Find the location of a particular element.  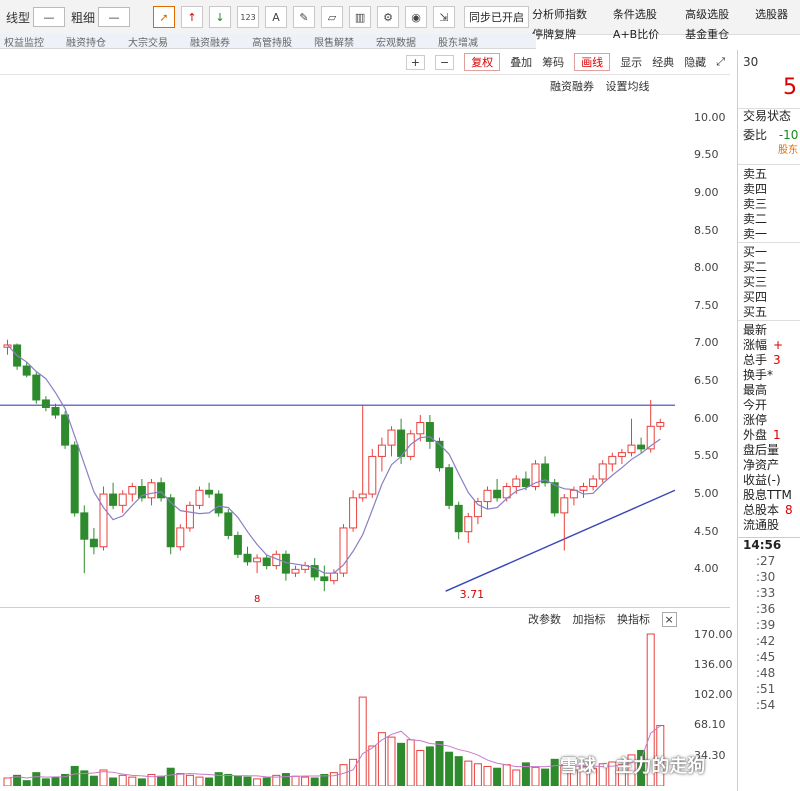

down-arrow-icon: ↓ is located at coordinates (220, 17).